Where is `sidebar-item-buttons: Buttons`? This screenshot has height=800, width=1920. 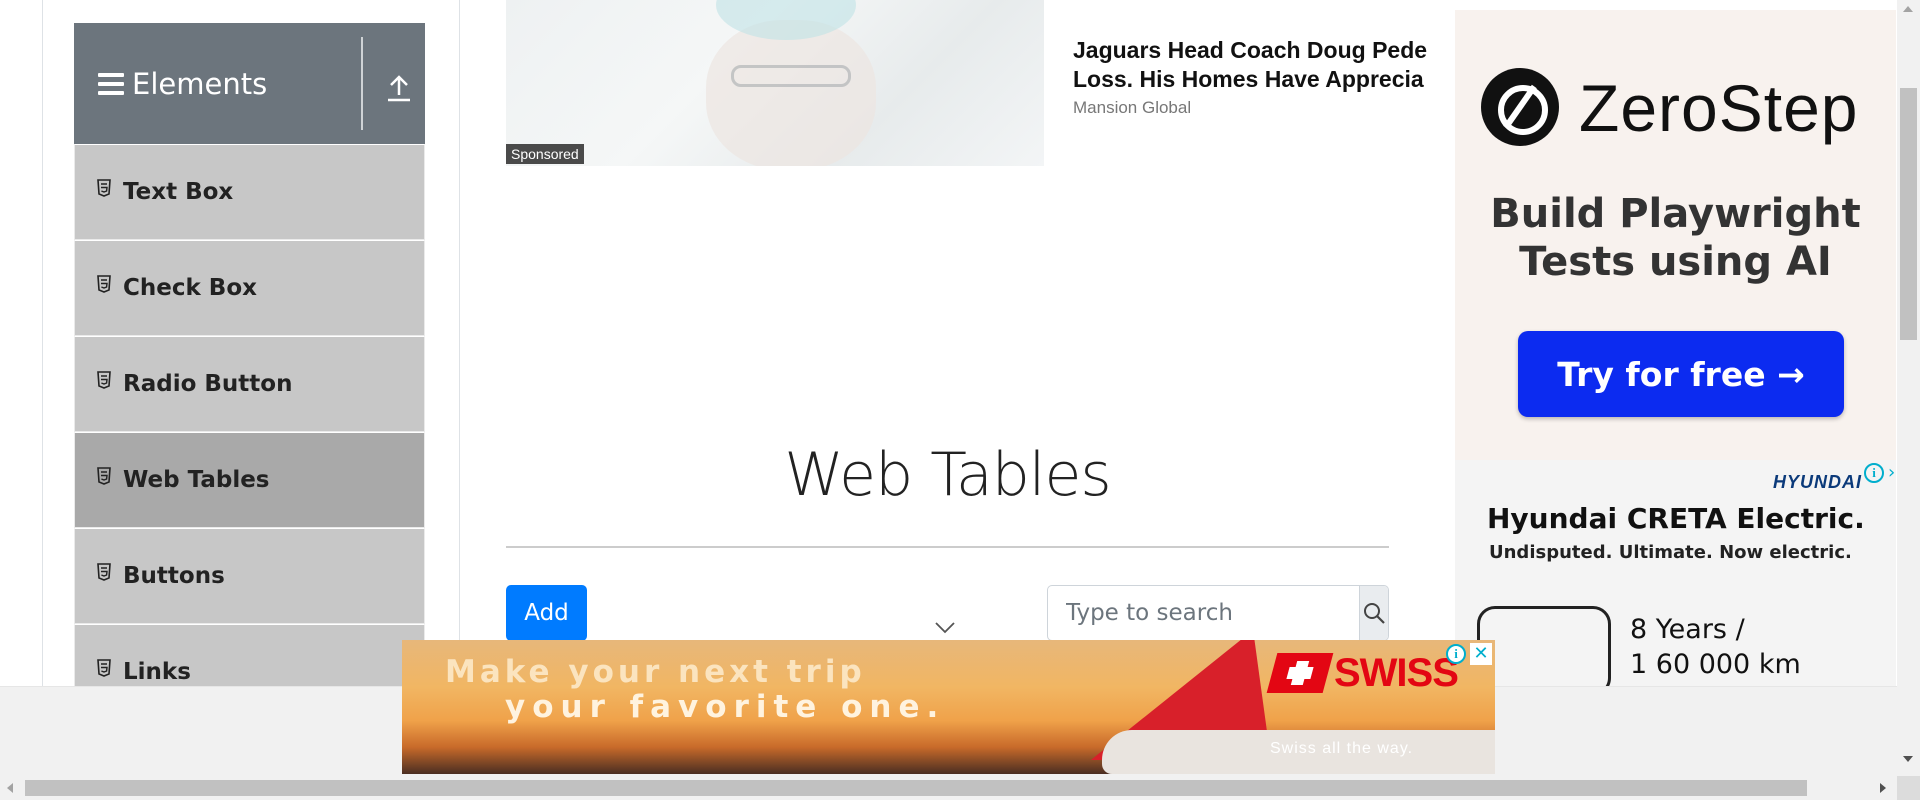
sidebar-item-buttons: Buttons is located at coordinates (249, 576).